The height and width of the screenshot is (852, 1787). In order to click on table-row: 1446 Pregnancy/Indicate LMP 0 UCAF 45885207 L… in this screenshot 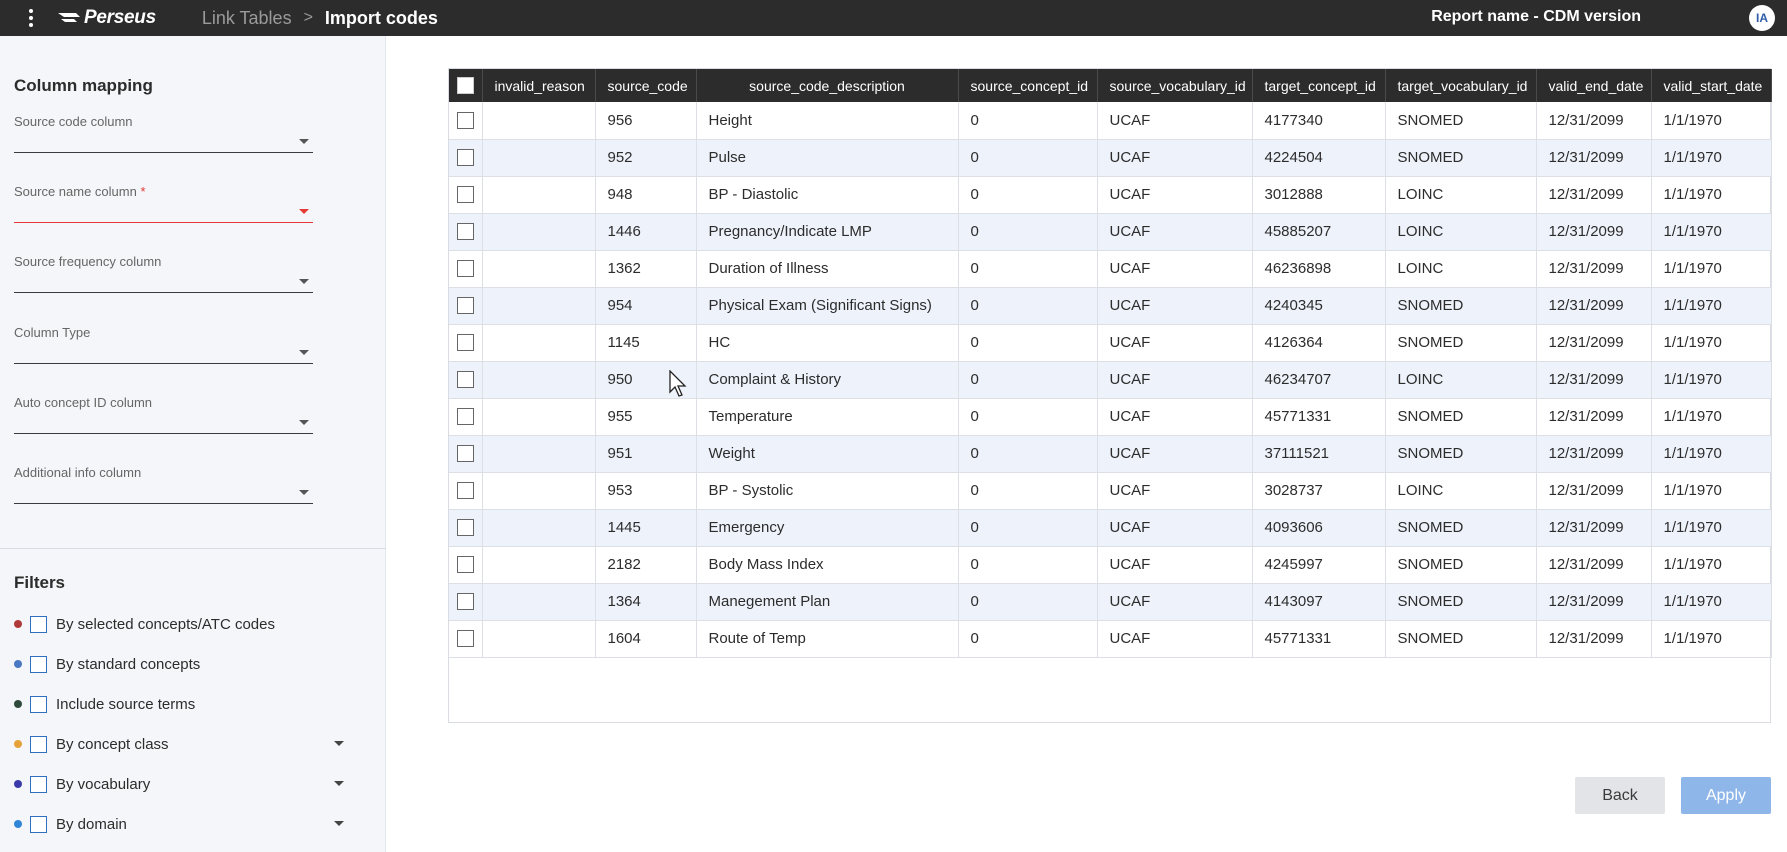, I will do `click(1110, 232)`.